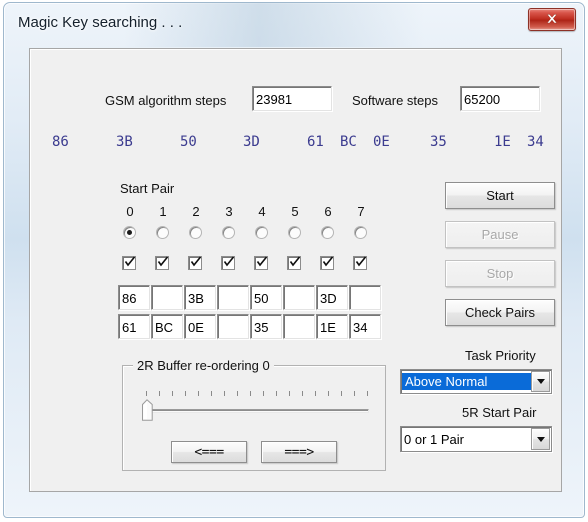 This screenshot has height=522, width=588. Describe the element at coordinates (166, 100) in the screenshot. I see `gsm-steps-label: GSM algorithm steps` at that location.